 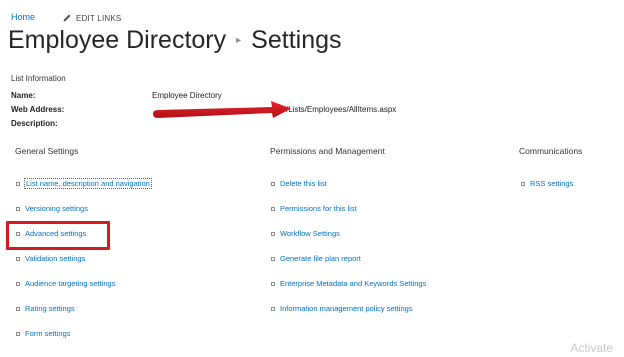 I want to click on form-settings-link: Form settings, so click(x=43, y=333).